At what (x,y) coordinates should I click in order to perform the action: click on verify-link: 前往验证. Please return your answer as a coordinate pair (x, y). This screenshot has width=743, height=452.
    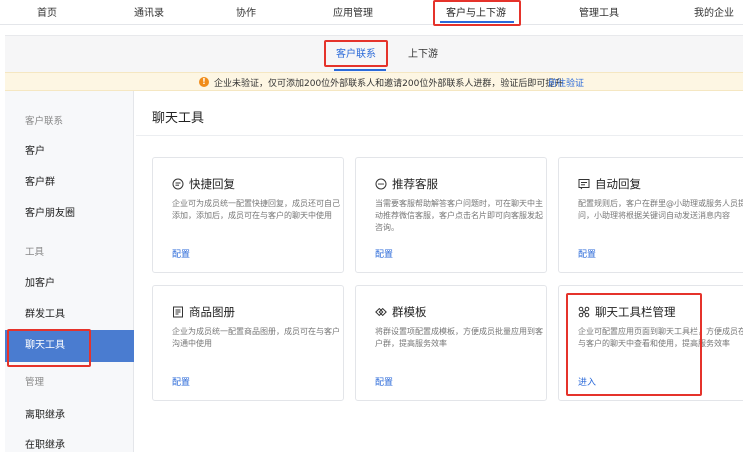
    Looking at the image, I should click on (566, 82).